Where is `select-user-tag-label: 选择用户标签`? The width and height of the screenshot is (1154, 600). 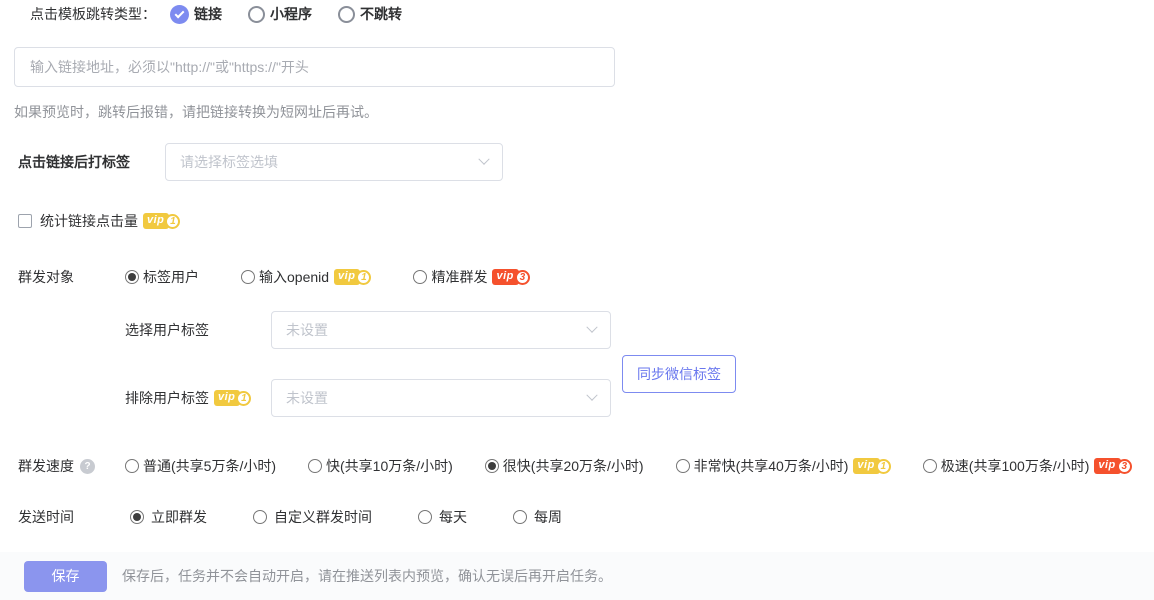
select-user-tag-label: 选择用户标签 is located at coordinates (167, 330).